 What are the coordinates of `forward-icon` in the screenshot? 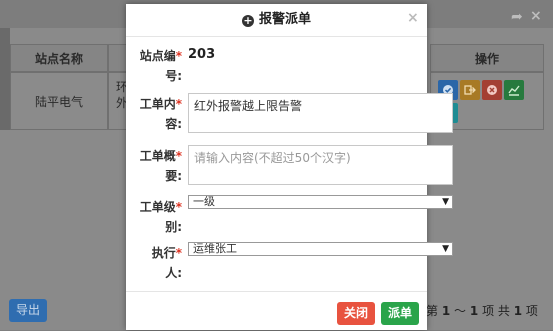 It's located at (470, 90).